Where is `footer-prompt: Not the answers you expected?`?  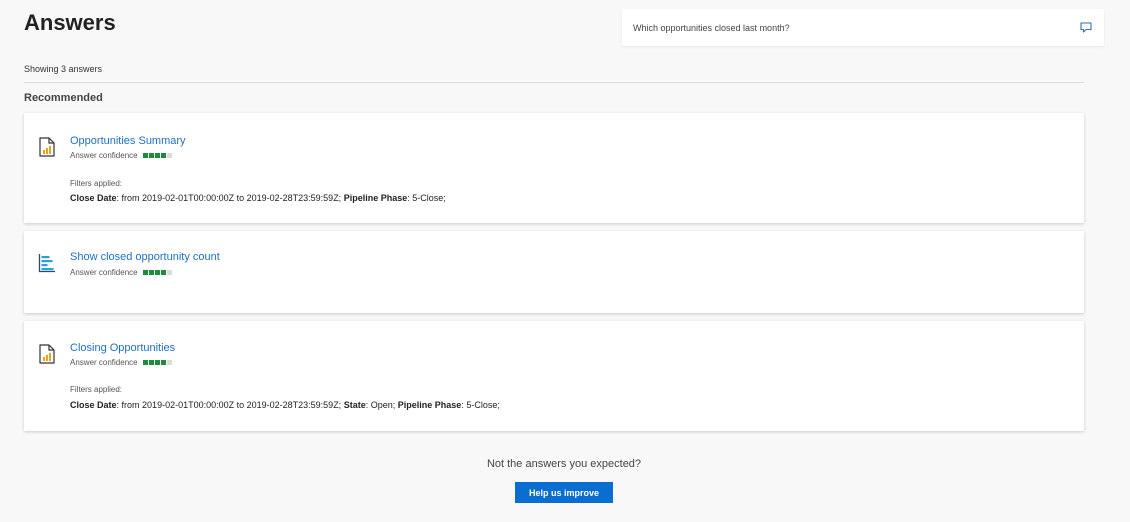 footer-prompt: Not the answers you expected? is located at coordinates (564, 464).